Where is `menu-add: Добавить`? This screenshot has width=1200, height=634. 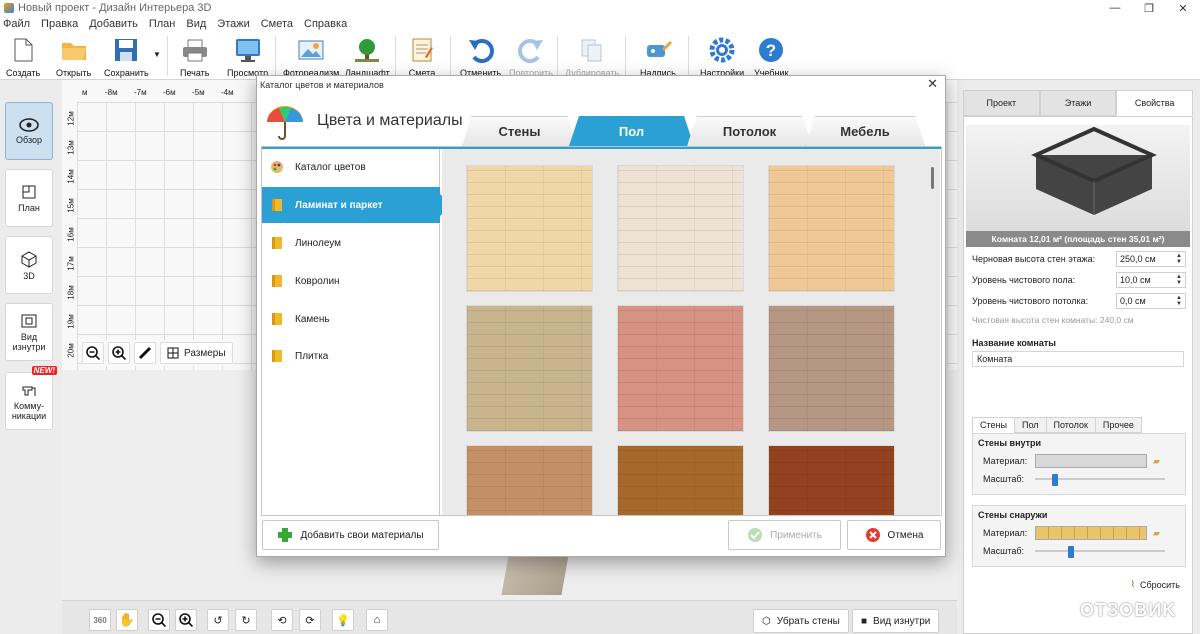 menu-add: Добавить is located at coordinates (113, 24).